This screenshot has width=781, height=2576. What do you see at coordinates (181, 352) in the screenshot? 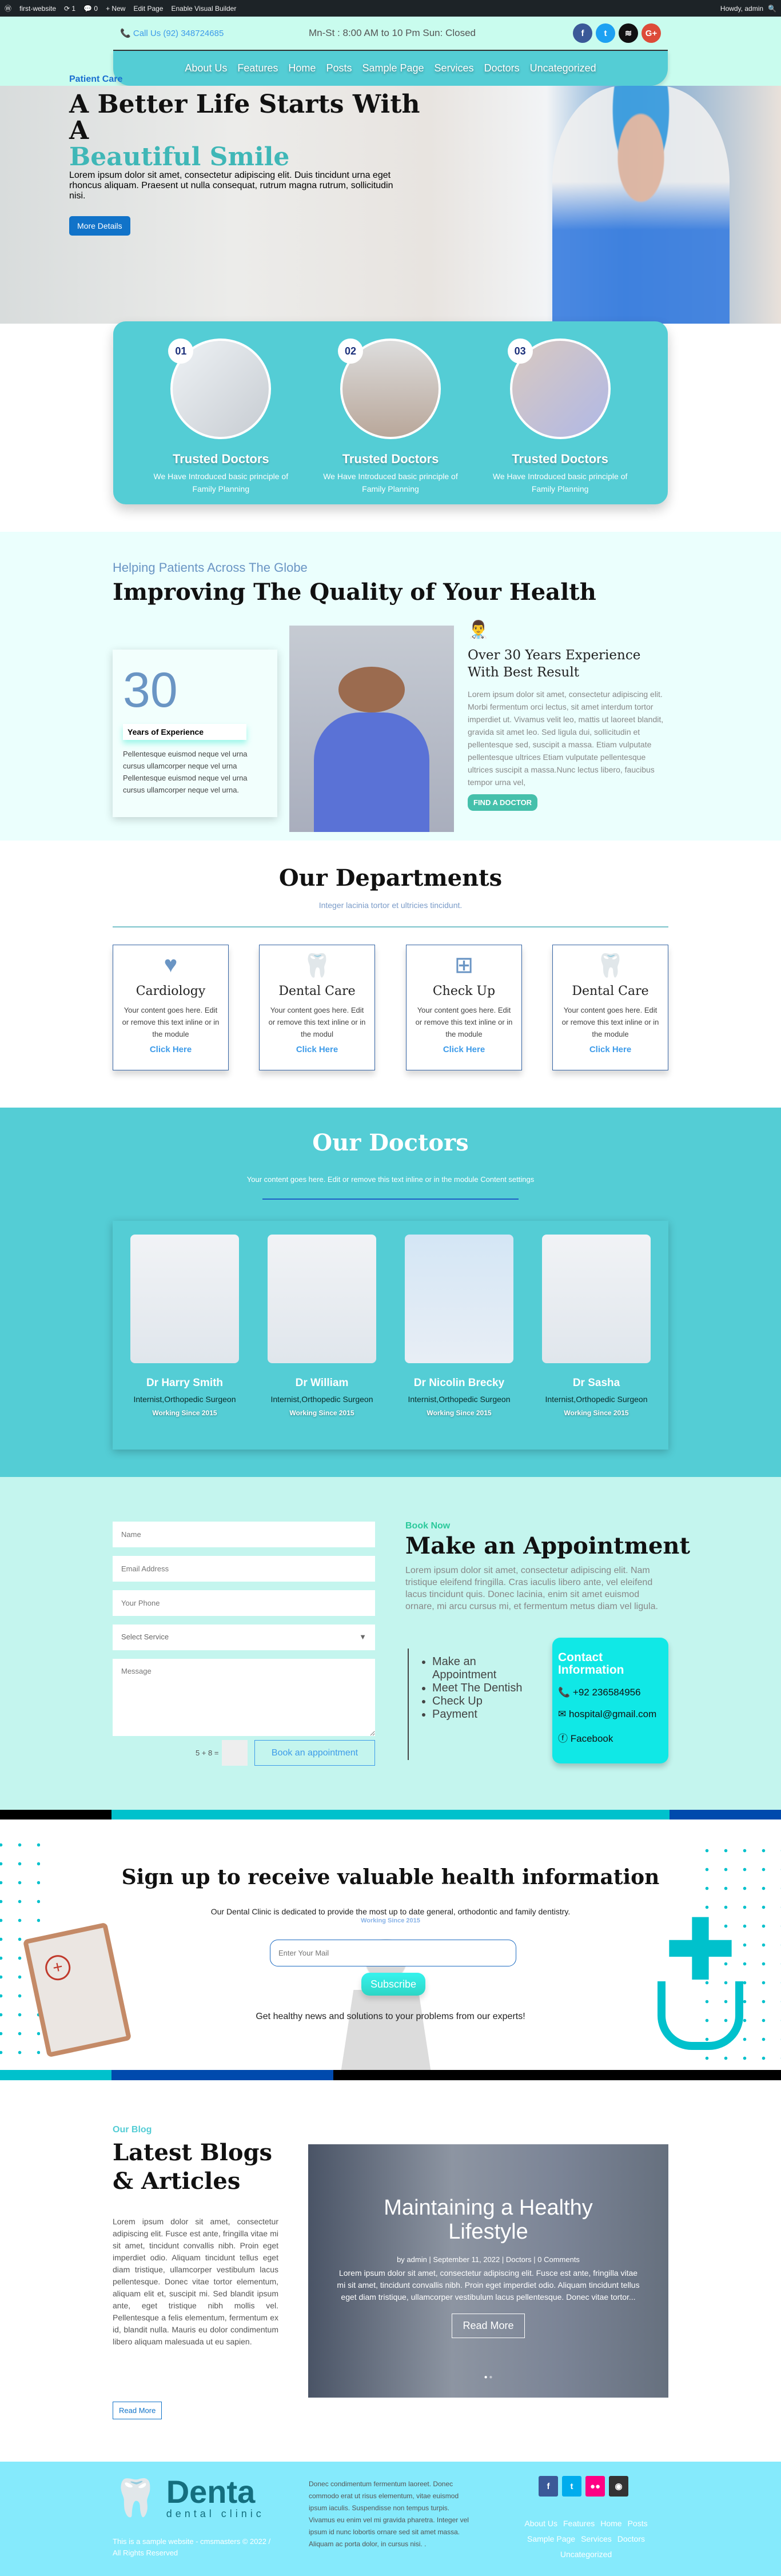
I see `feature-number: 01` at bounding box center [181, 352].